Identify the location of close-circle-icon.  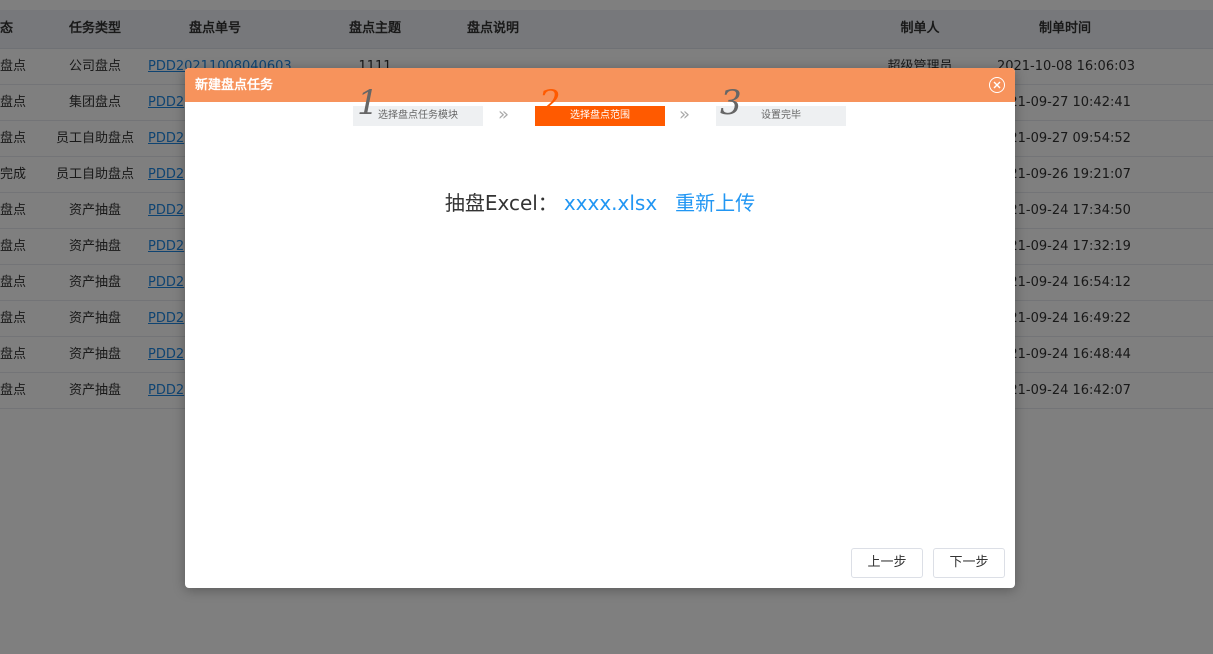
(997, 85).